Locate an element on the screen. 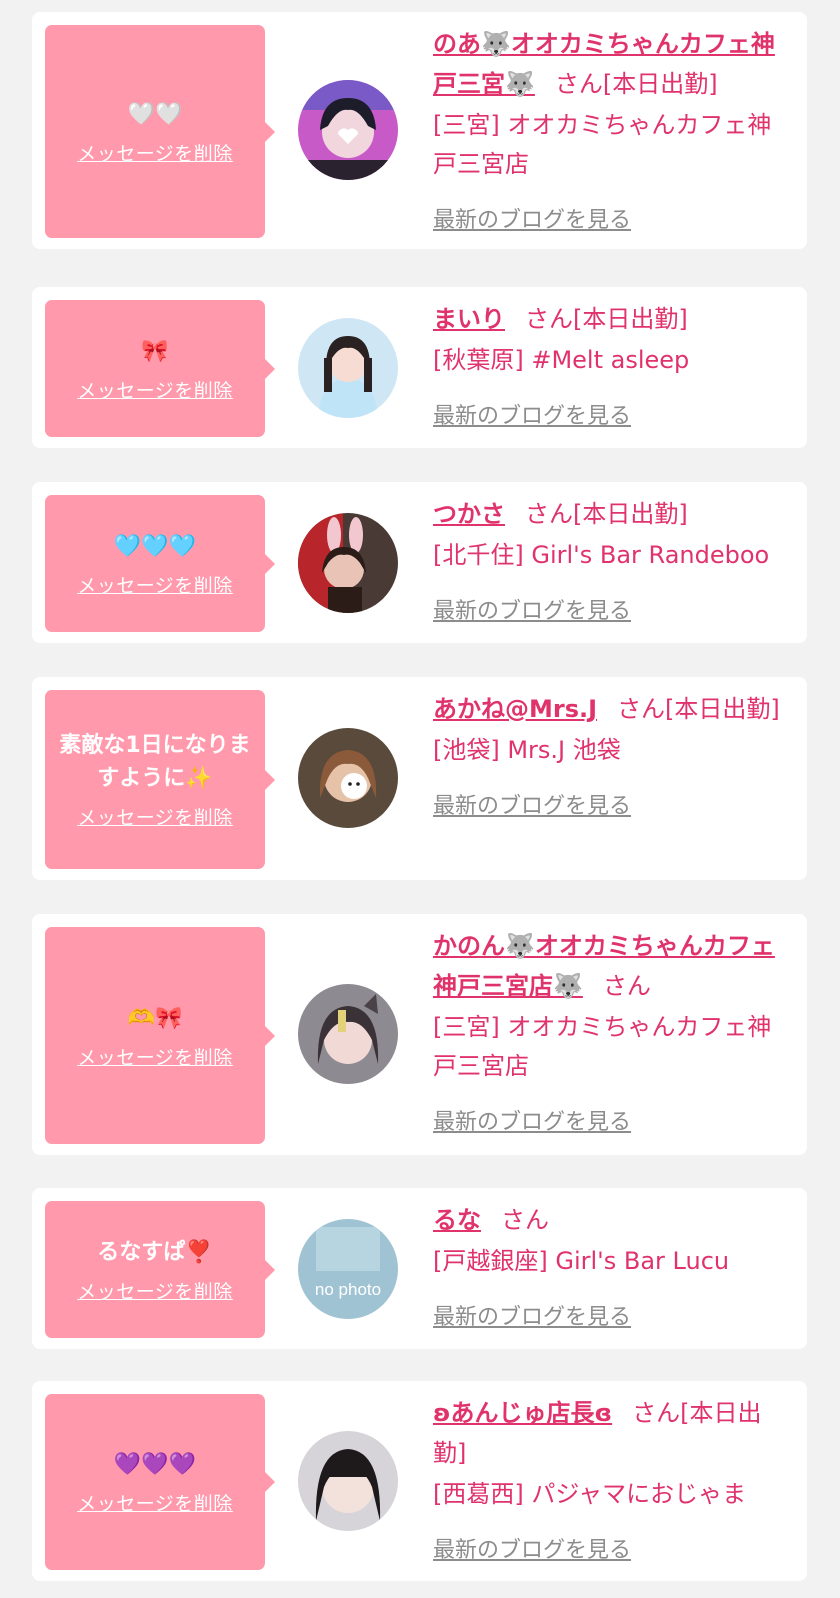 Image resolution: width=840 pixels, height=1598 pixels. cast-name-link: つかさ is located at coordinates (469, 514).